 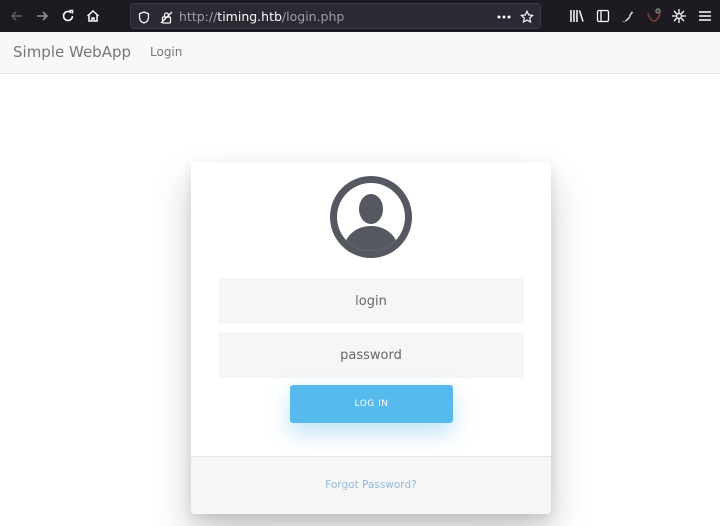 What do you see at coordinates (679, 16) in the screenshot?
I see `addon-icon` at bounding box center [679, 16].